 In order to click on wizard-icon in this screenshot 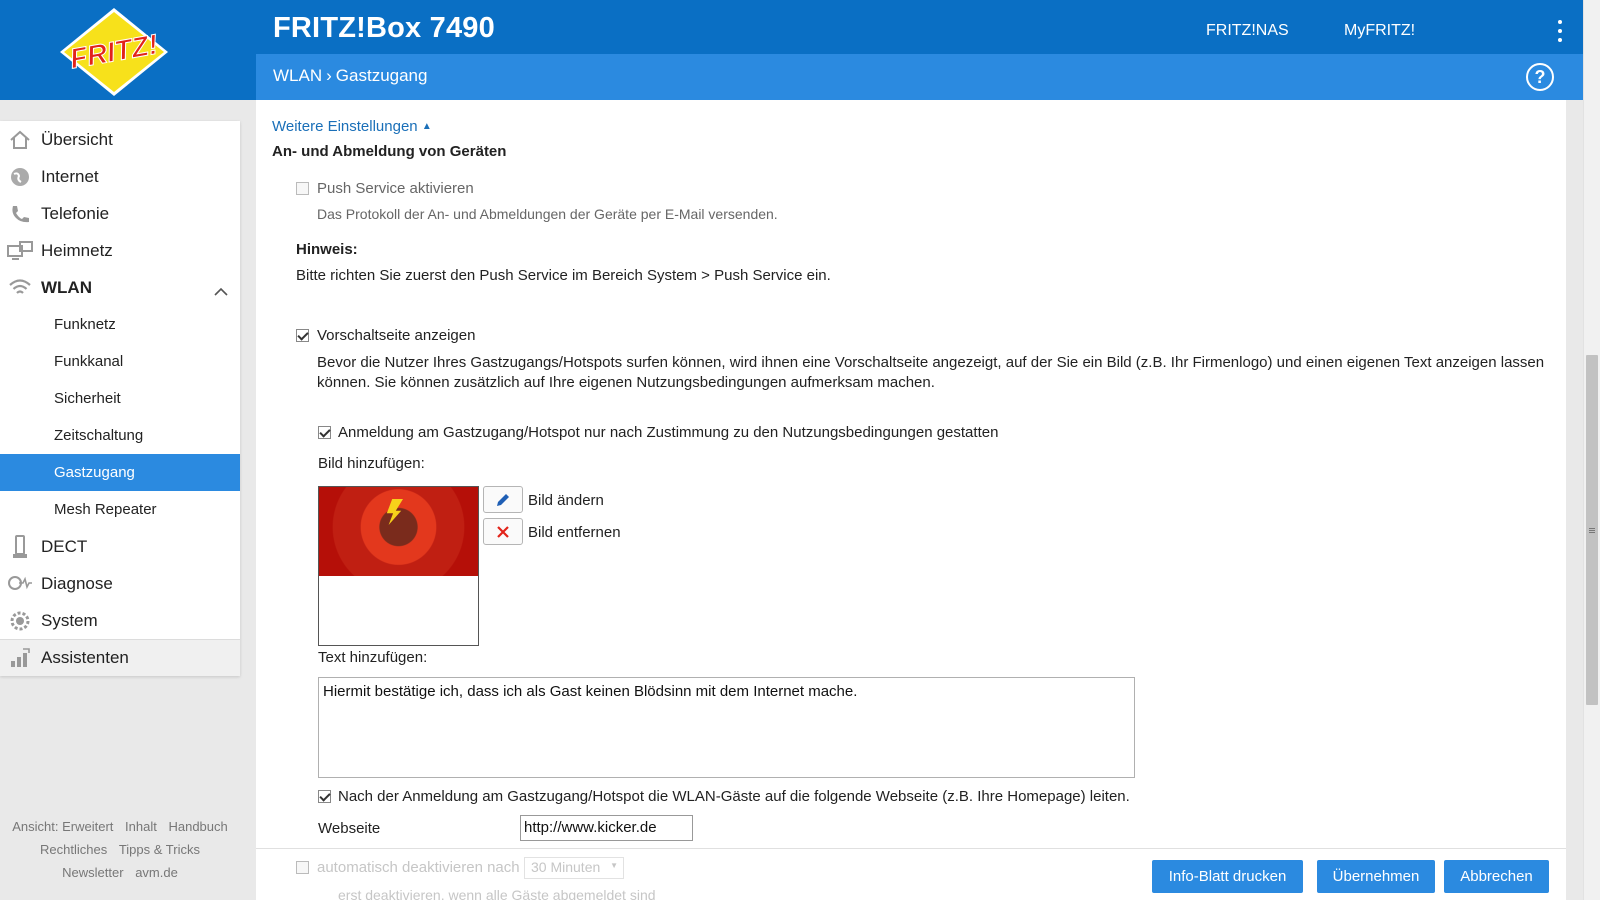, I will do `click(20, 658)`.